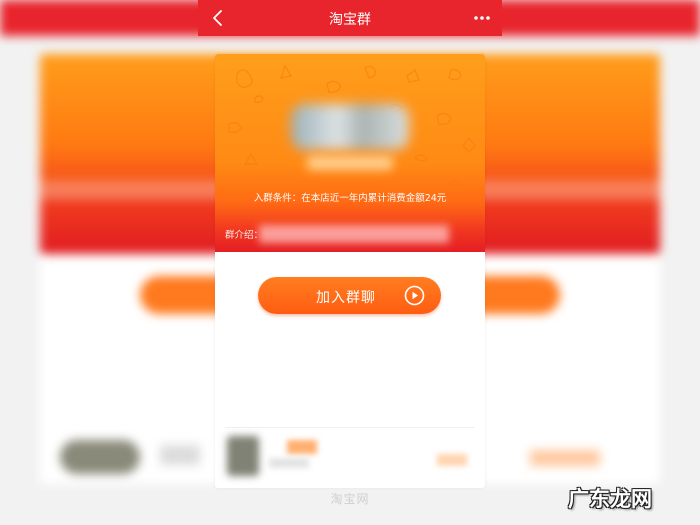 This screenshot has width=700, height=525. Describe the element at coordinates (350, 427) in the screenshot. I see `divider` at that location.